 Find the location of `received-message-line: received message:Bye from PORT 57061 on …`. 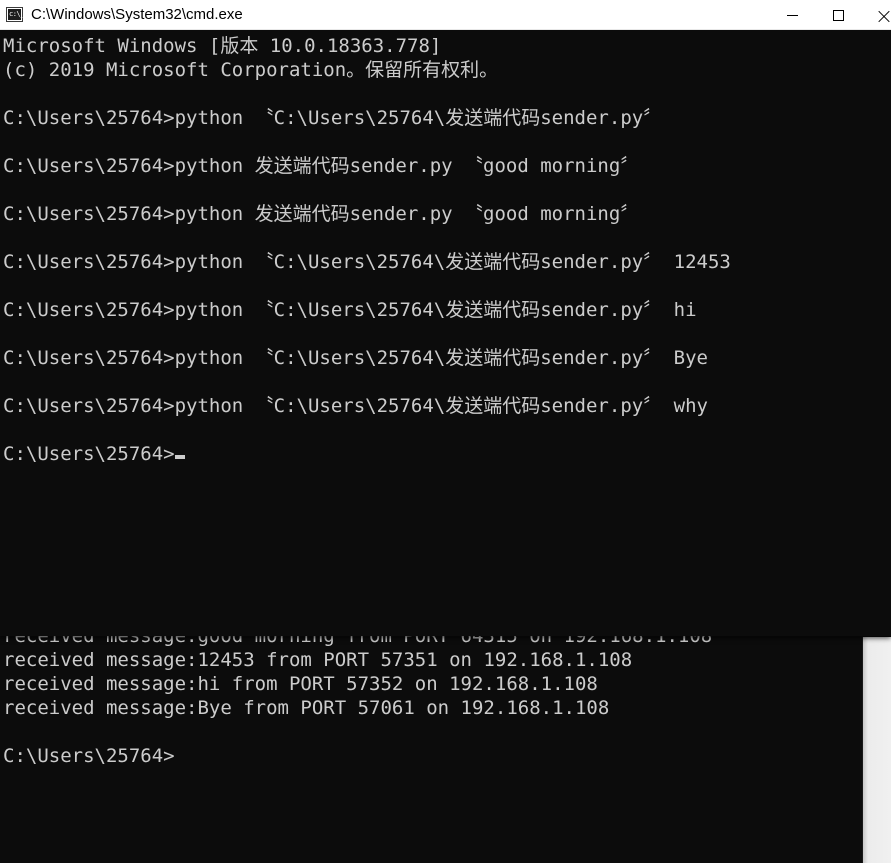

received-message-line: received message:Bye from PORT 57061 on … is located at coordinates (306, 708).